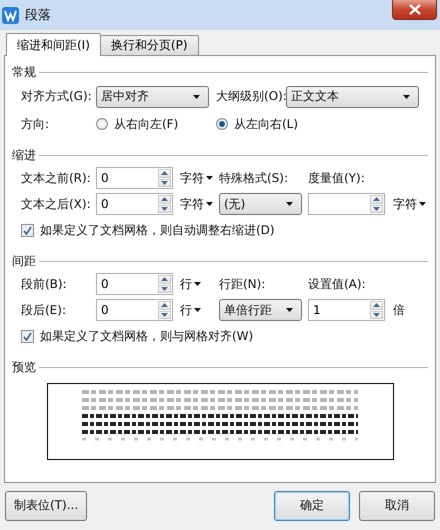 The height and width of the screenshot is (530, 440). Describe the element at coordinates (148, 230) in the screenshot. I see `checkbox: 如果定义了文档网格，则自动调整右缩进(D)` at that location.